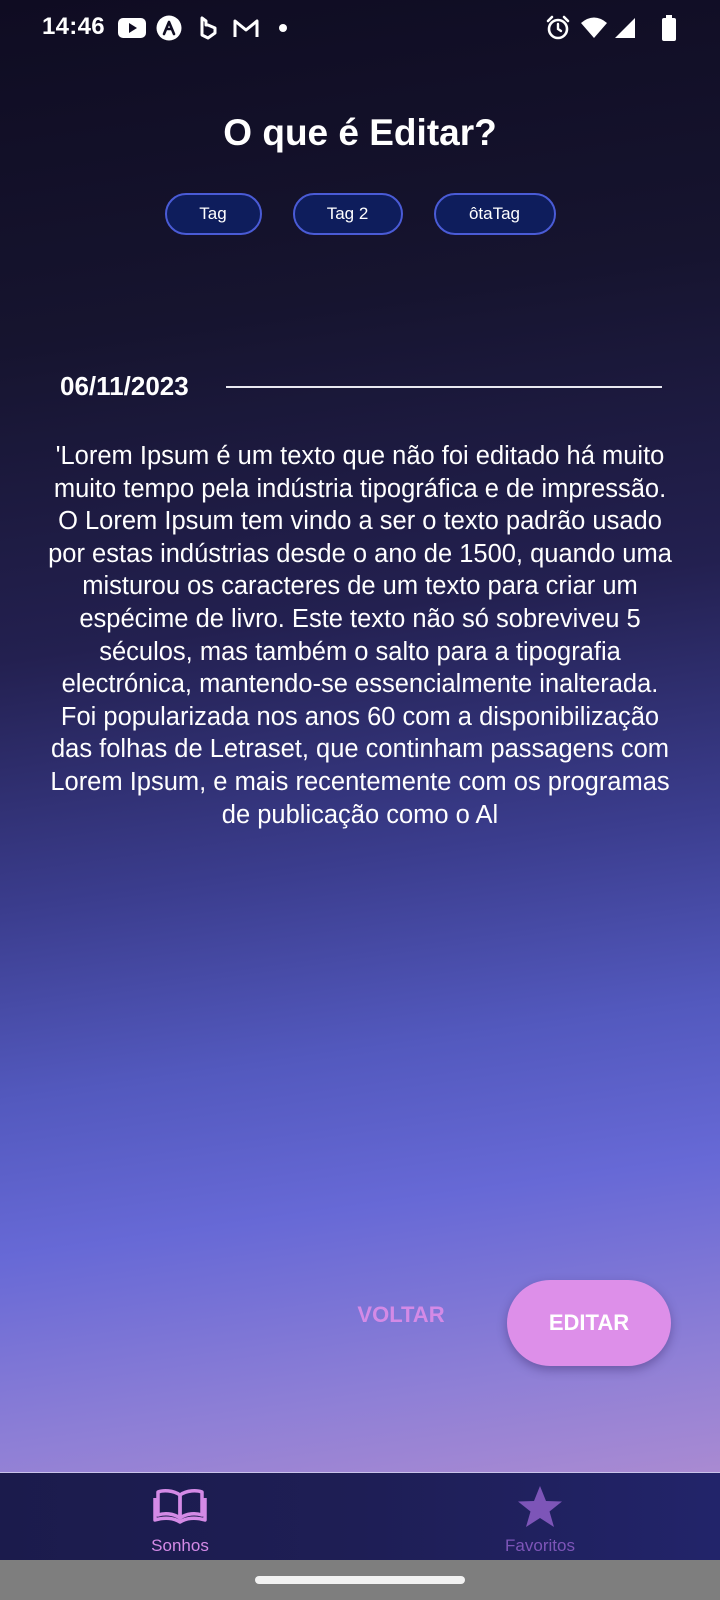  What do you see at coordinates (213, 214) in the screenshot?
I see `tag-chip: Tag` at bounding box center [213, 214].